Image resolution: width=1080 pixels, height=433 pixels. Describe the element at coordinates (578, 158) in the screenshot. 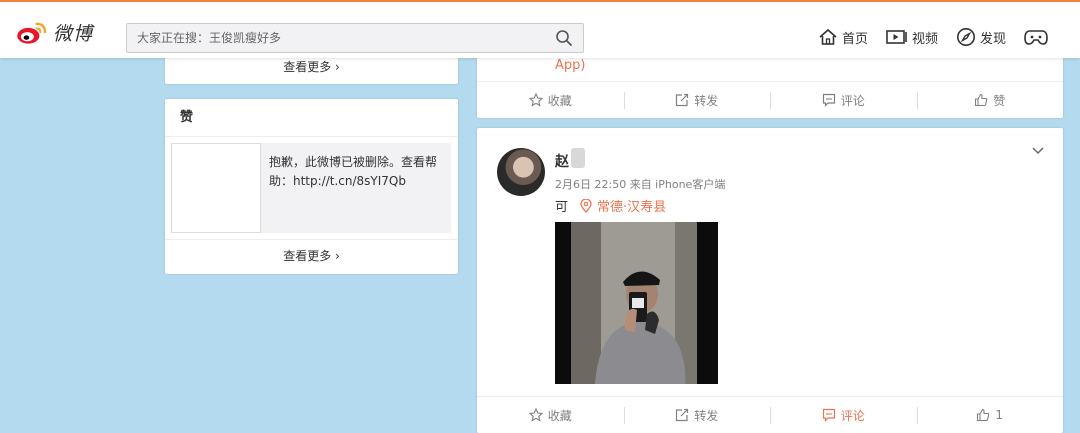

I see `username-blur` at that location.